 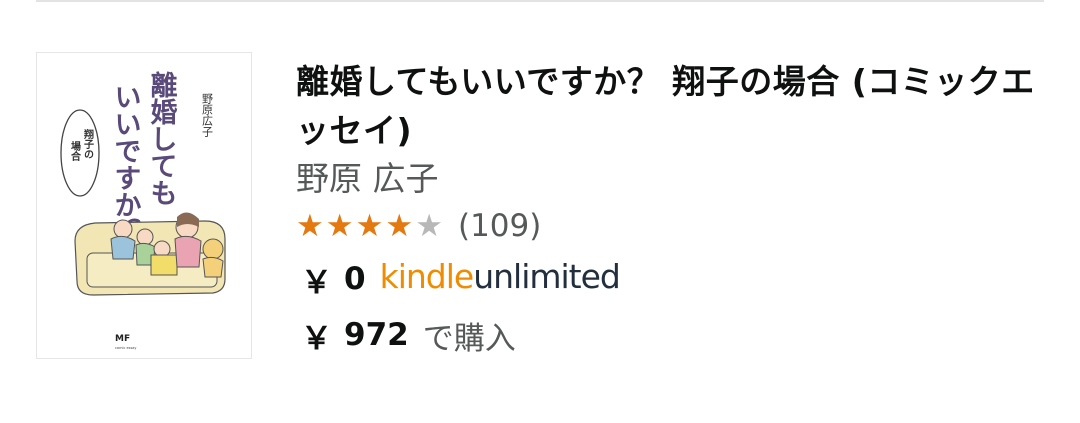 What do you see at coordinates (376, 335) in the screenshot?
I see `purchase-price-amount: 972` at bounding box center [376, 335].